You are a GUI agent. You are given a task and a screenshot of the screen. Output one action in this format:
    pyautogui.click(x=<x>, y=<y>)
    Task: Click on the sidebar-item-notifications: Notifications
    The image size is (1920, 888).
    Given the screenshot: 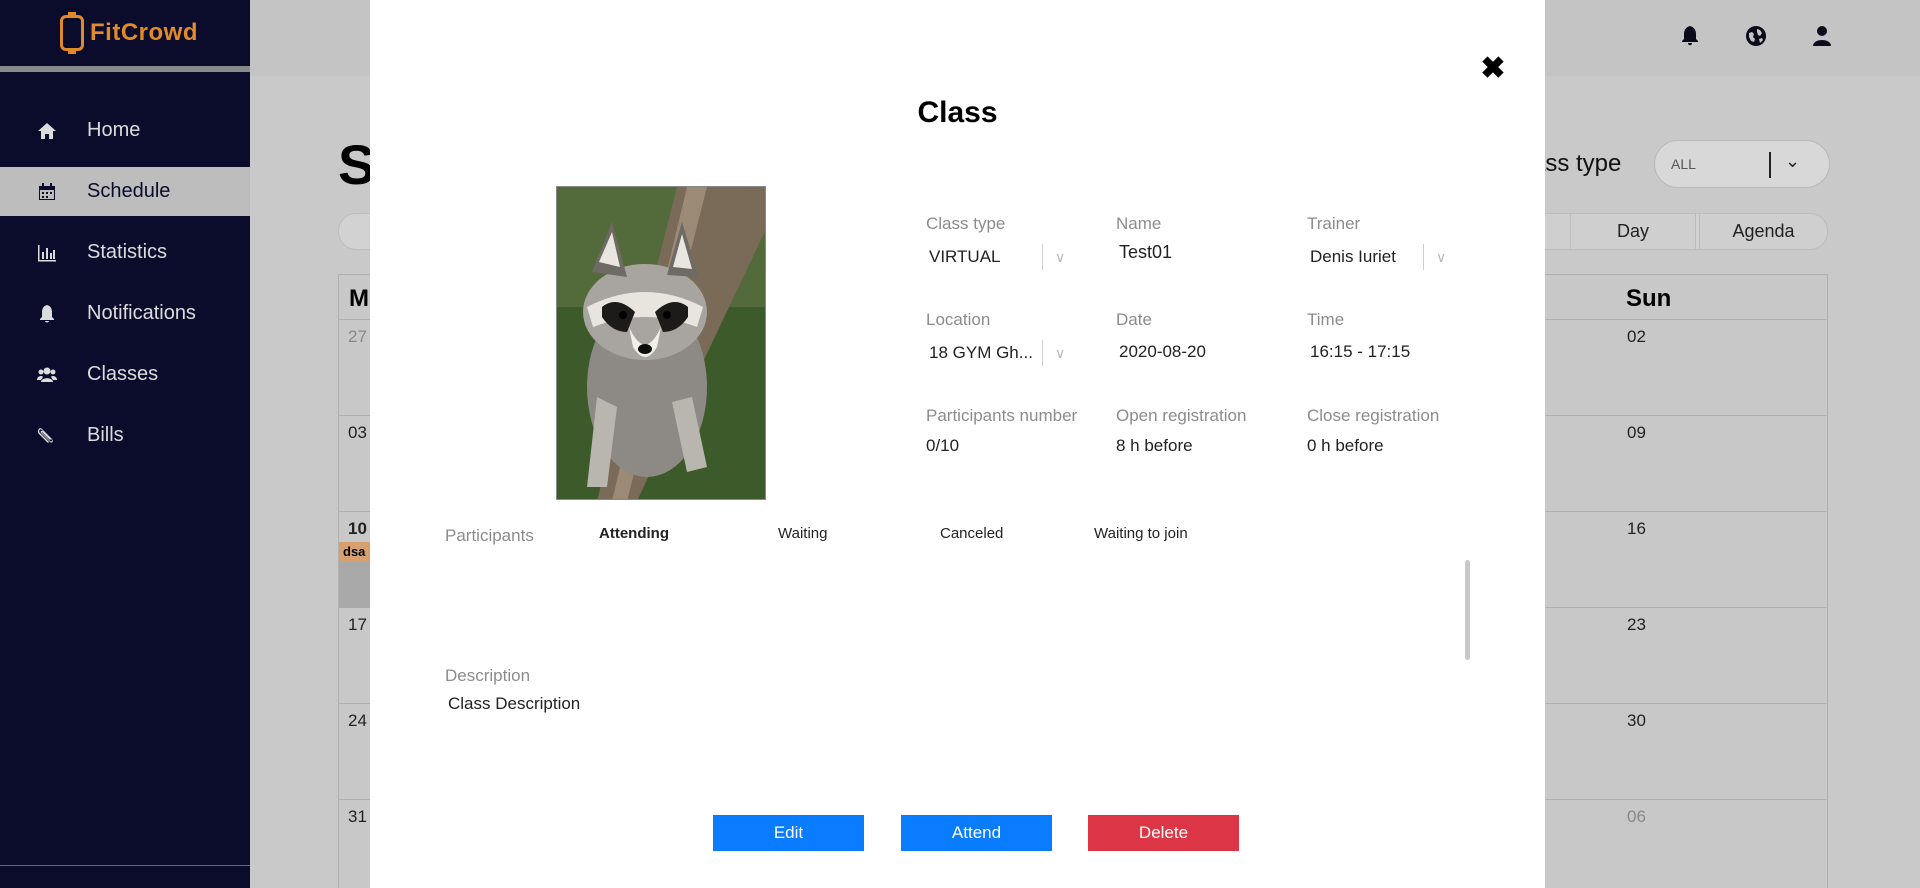 What is the action you would take?
    pyautogui.click(x=125, y=313)
    